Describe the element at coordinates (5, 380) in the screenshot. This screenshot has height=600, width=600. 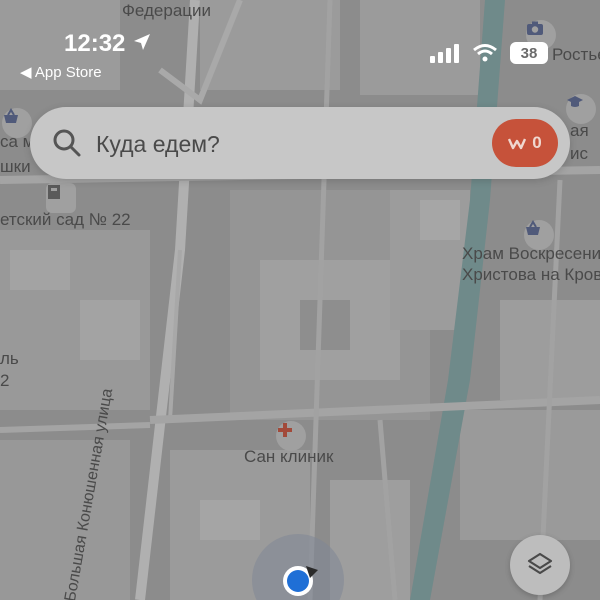
I see `map-label-left-fragment-4: 2` at that location.